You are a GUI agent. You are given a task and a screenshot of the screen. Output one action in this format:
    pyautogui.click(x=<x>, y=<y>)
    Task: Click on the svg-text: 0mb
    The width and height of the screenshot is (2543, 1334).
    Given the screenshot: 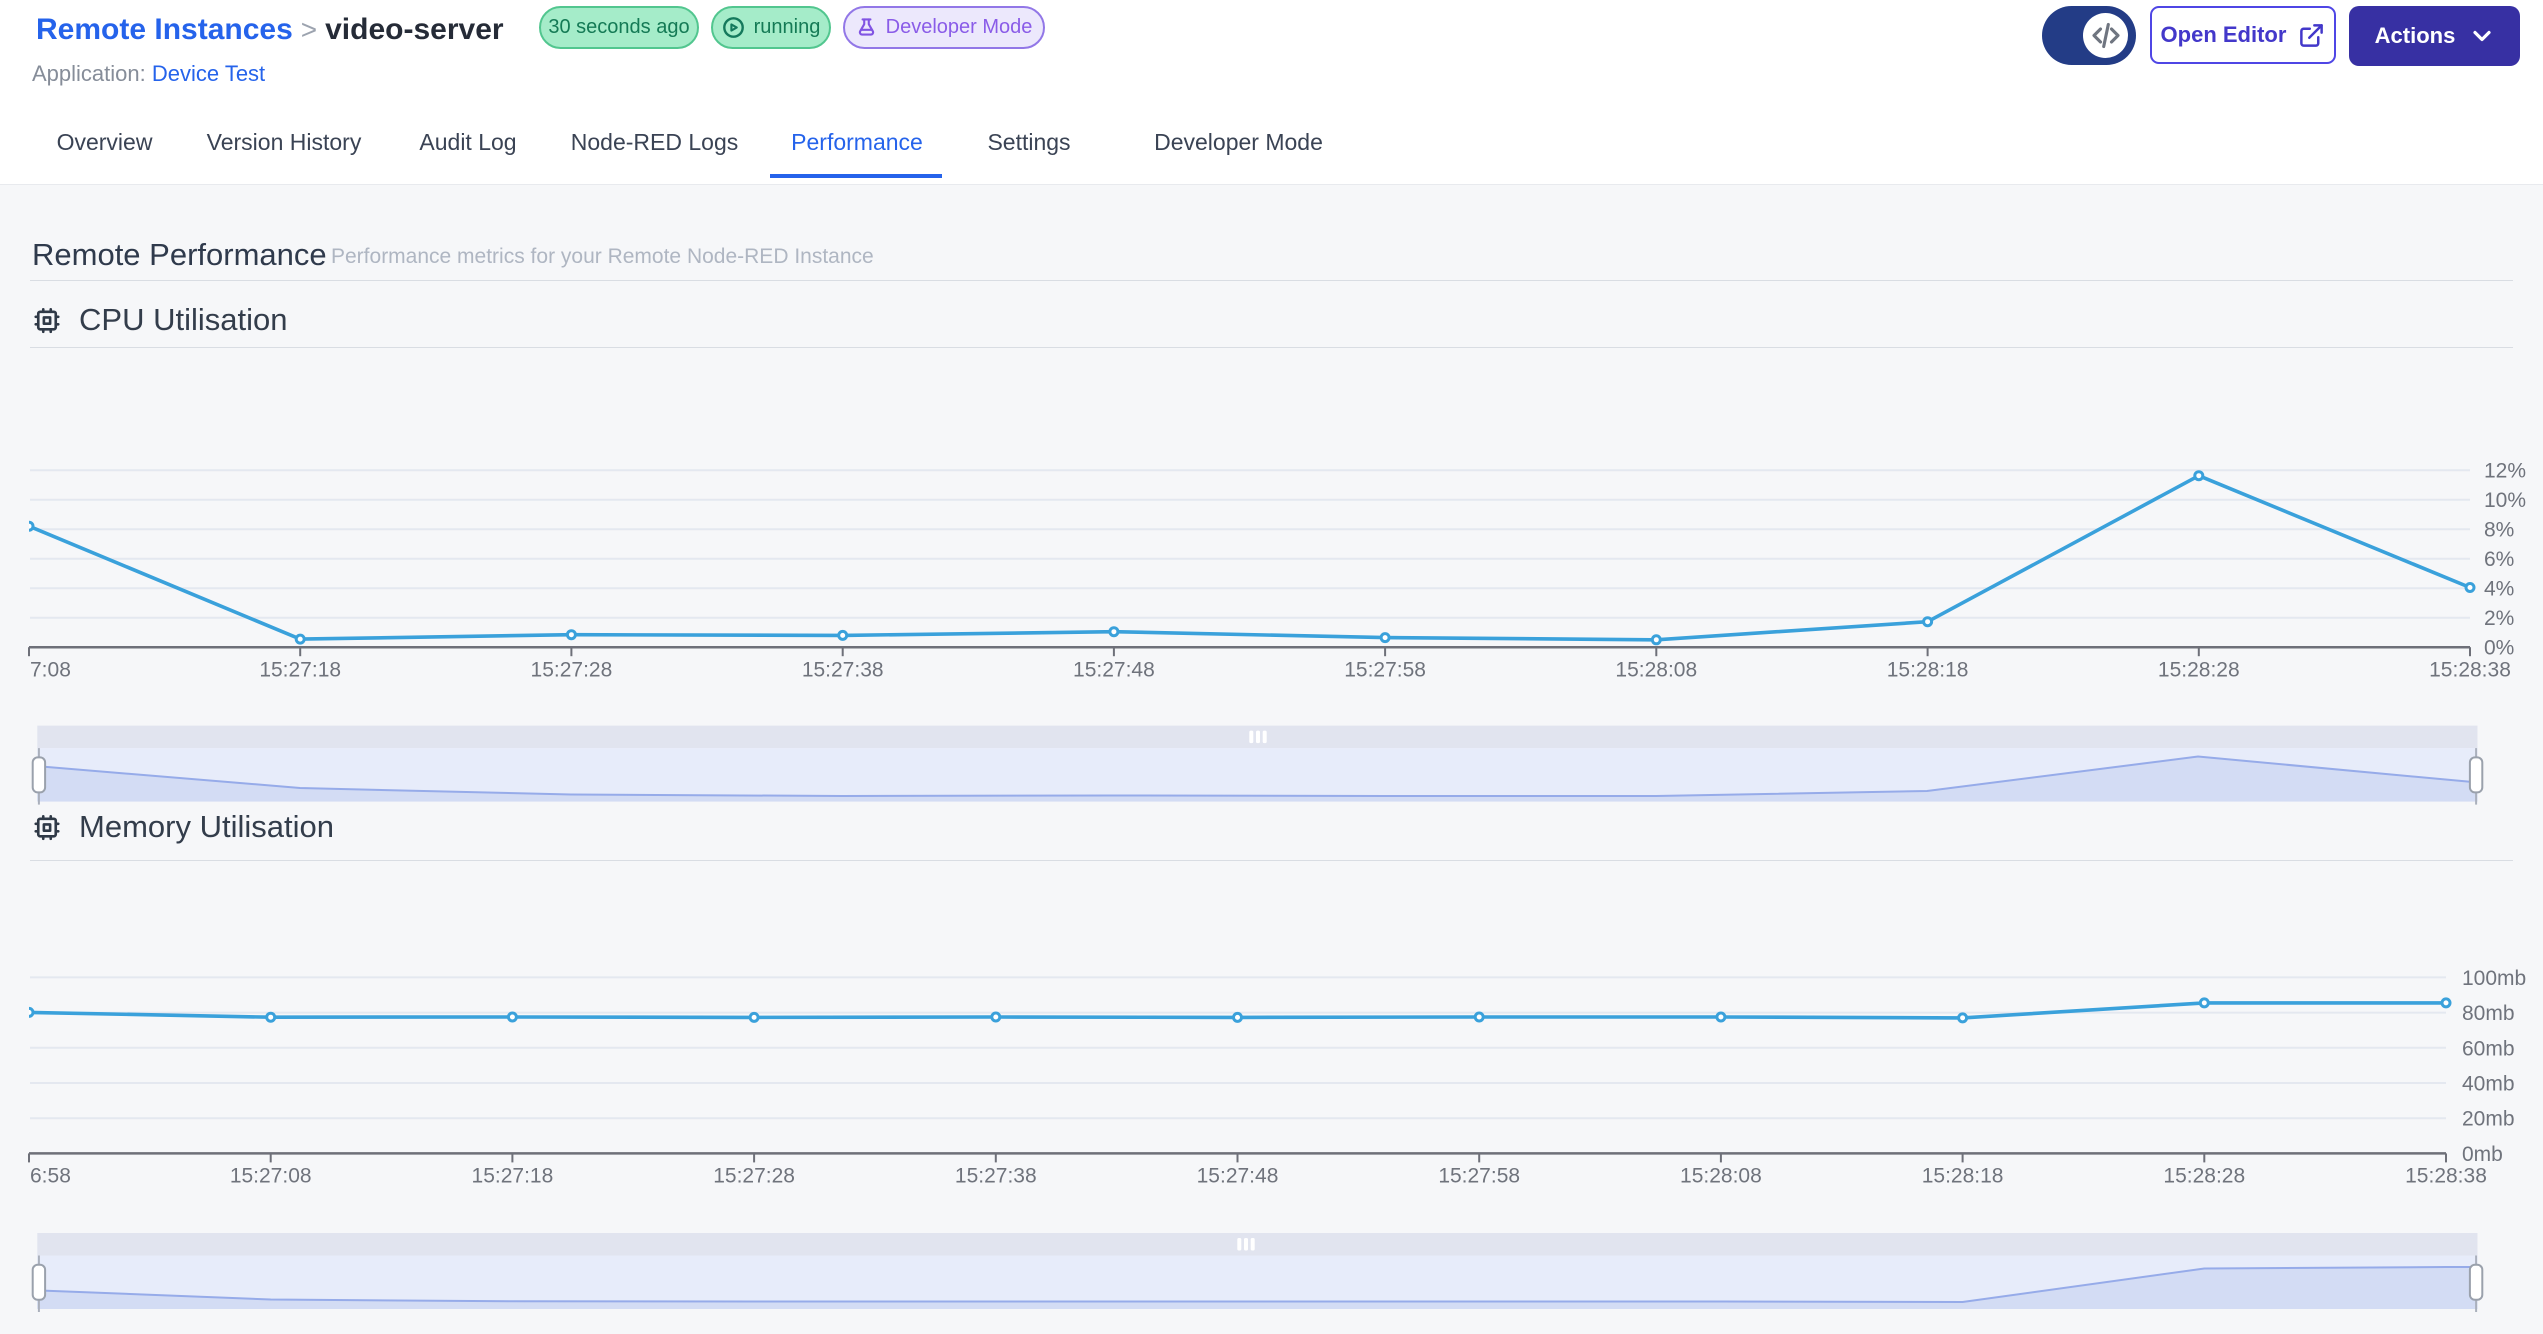 What is the action you would take?
    pyautogui.click(x=2482, y=1154)
    